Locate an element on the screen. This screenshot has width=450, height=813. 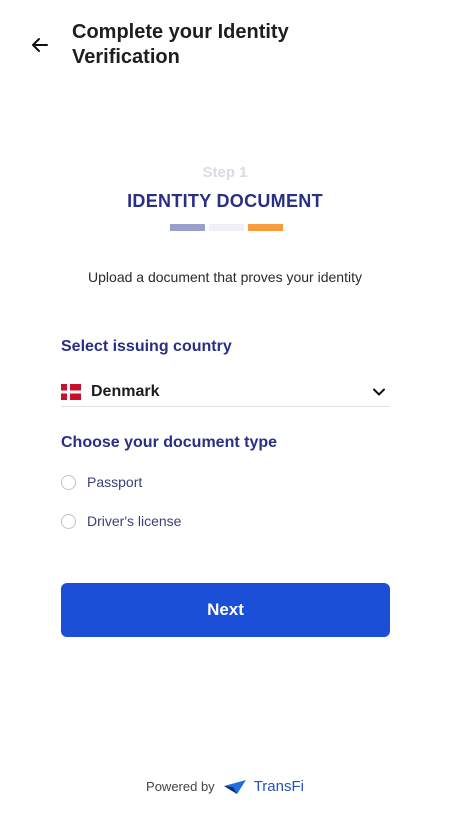
document-type-label: Choose your document type is located at coordinates (169, 442).